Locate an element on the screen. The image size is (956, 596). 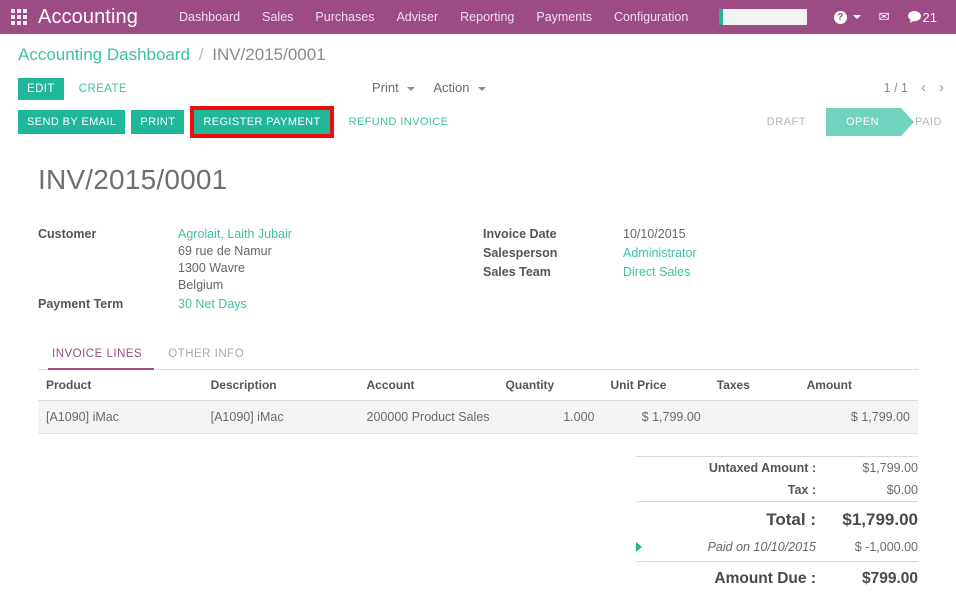
menu-item-adviser: Adviser is located at coordinates (417, 17).